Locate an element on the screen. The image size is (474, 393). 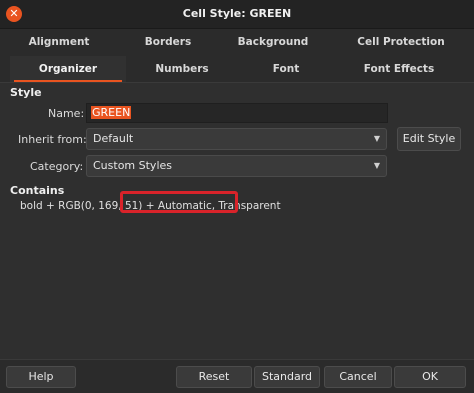
tab-row-bottom: Organizer Numbers Font Font Effects is located at coordinates (237, 69).